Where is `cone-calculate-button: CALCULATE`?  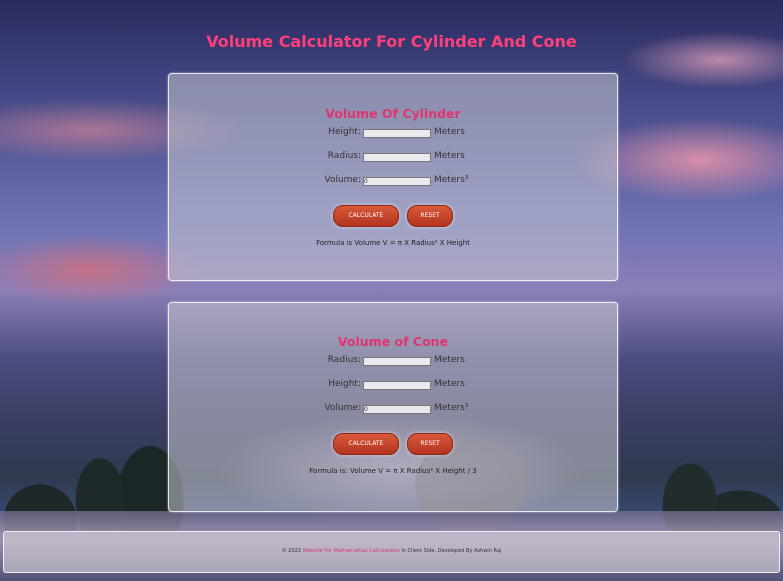 cone-calculate-button: CALCULATE is located at coordinates (365, 444).